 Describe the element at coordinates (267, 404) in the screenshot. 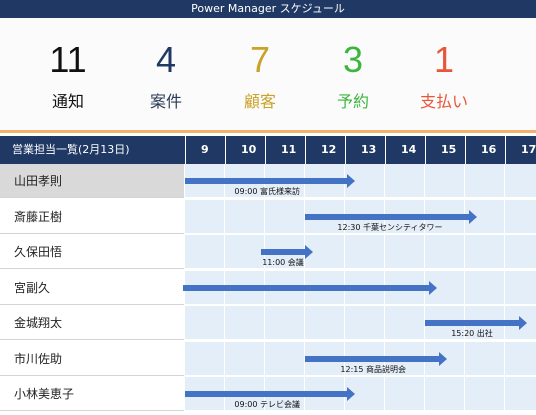

I see `event-label: 09:00 テレビ会議` at that location.